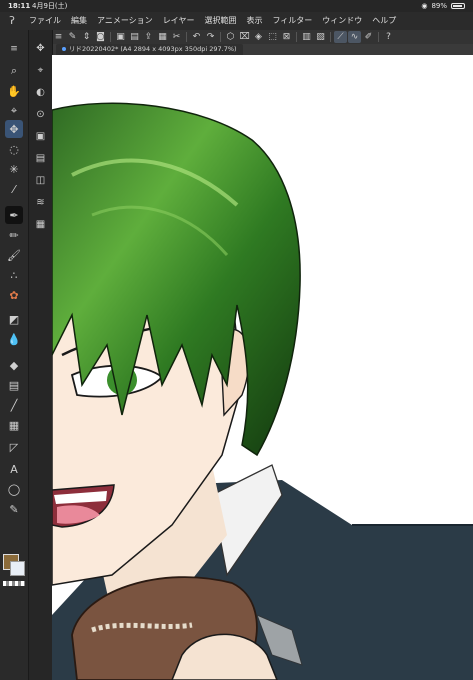  I want to click on paste-icon: ▦, so click(162, 37).